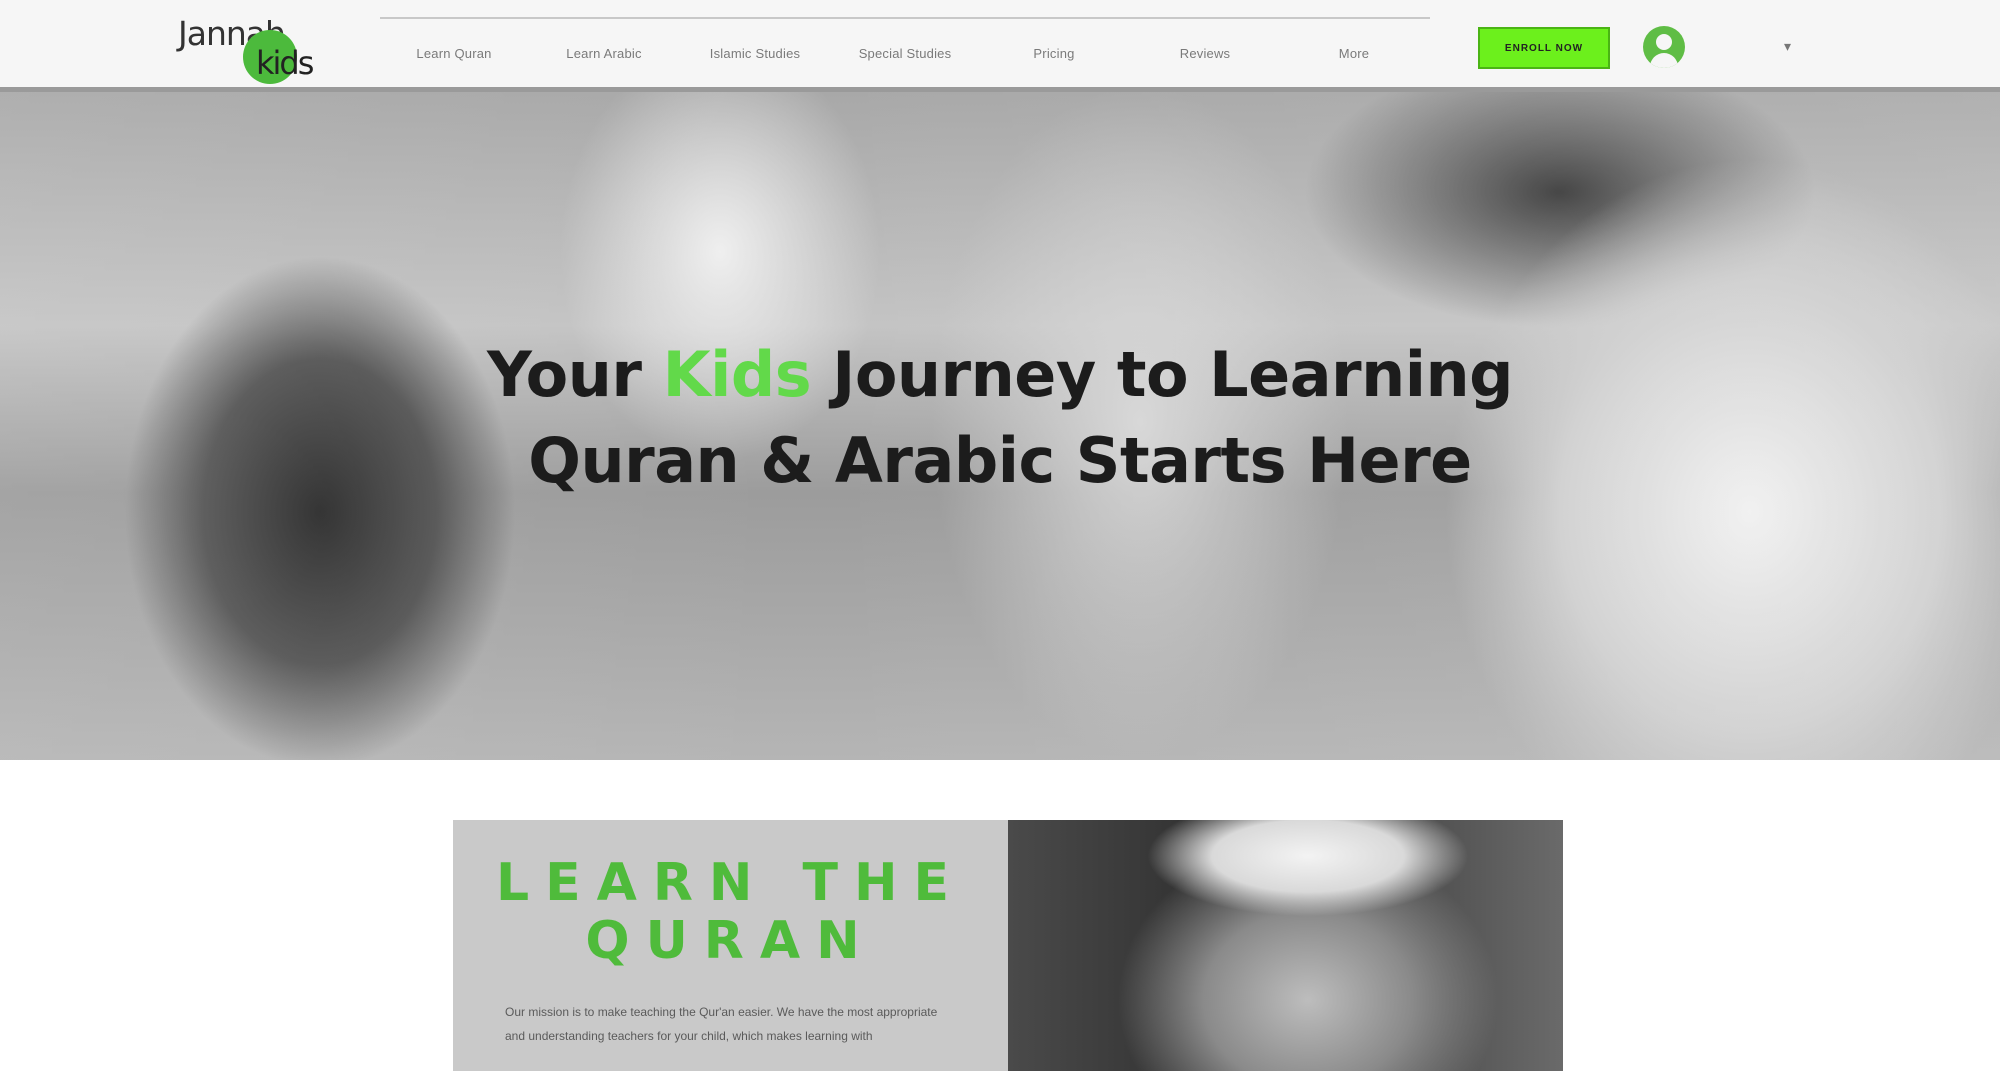  What do you see at coordinates (253, 48) in the screenshot?
I see `site-logo: Jannah kids` at bounding box center [253, 48].